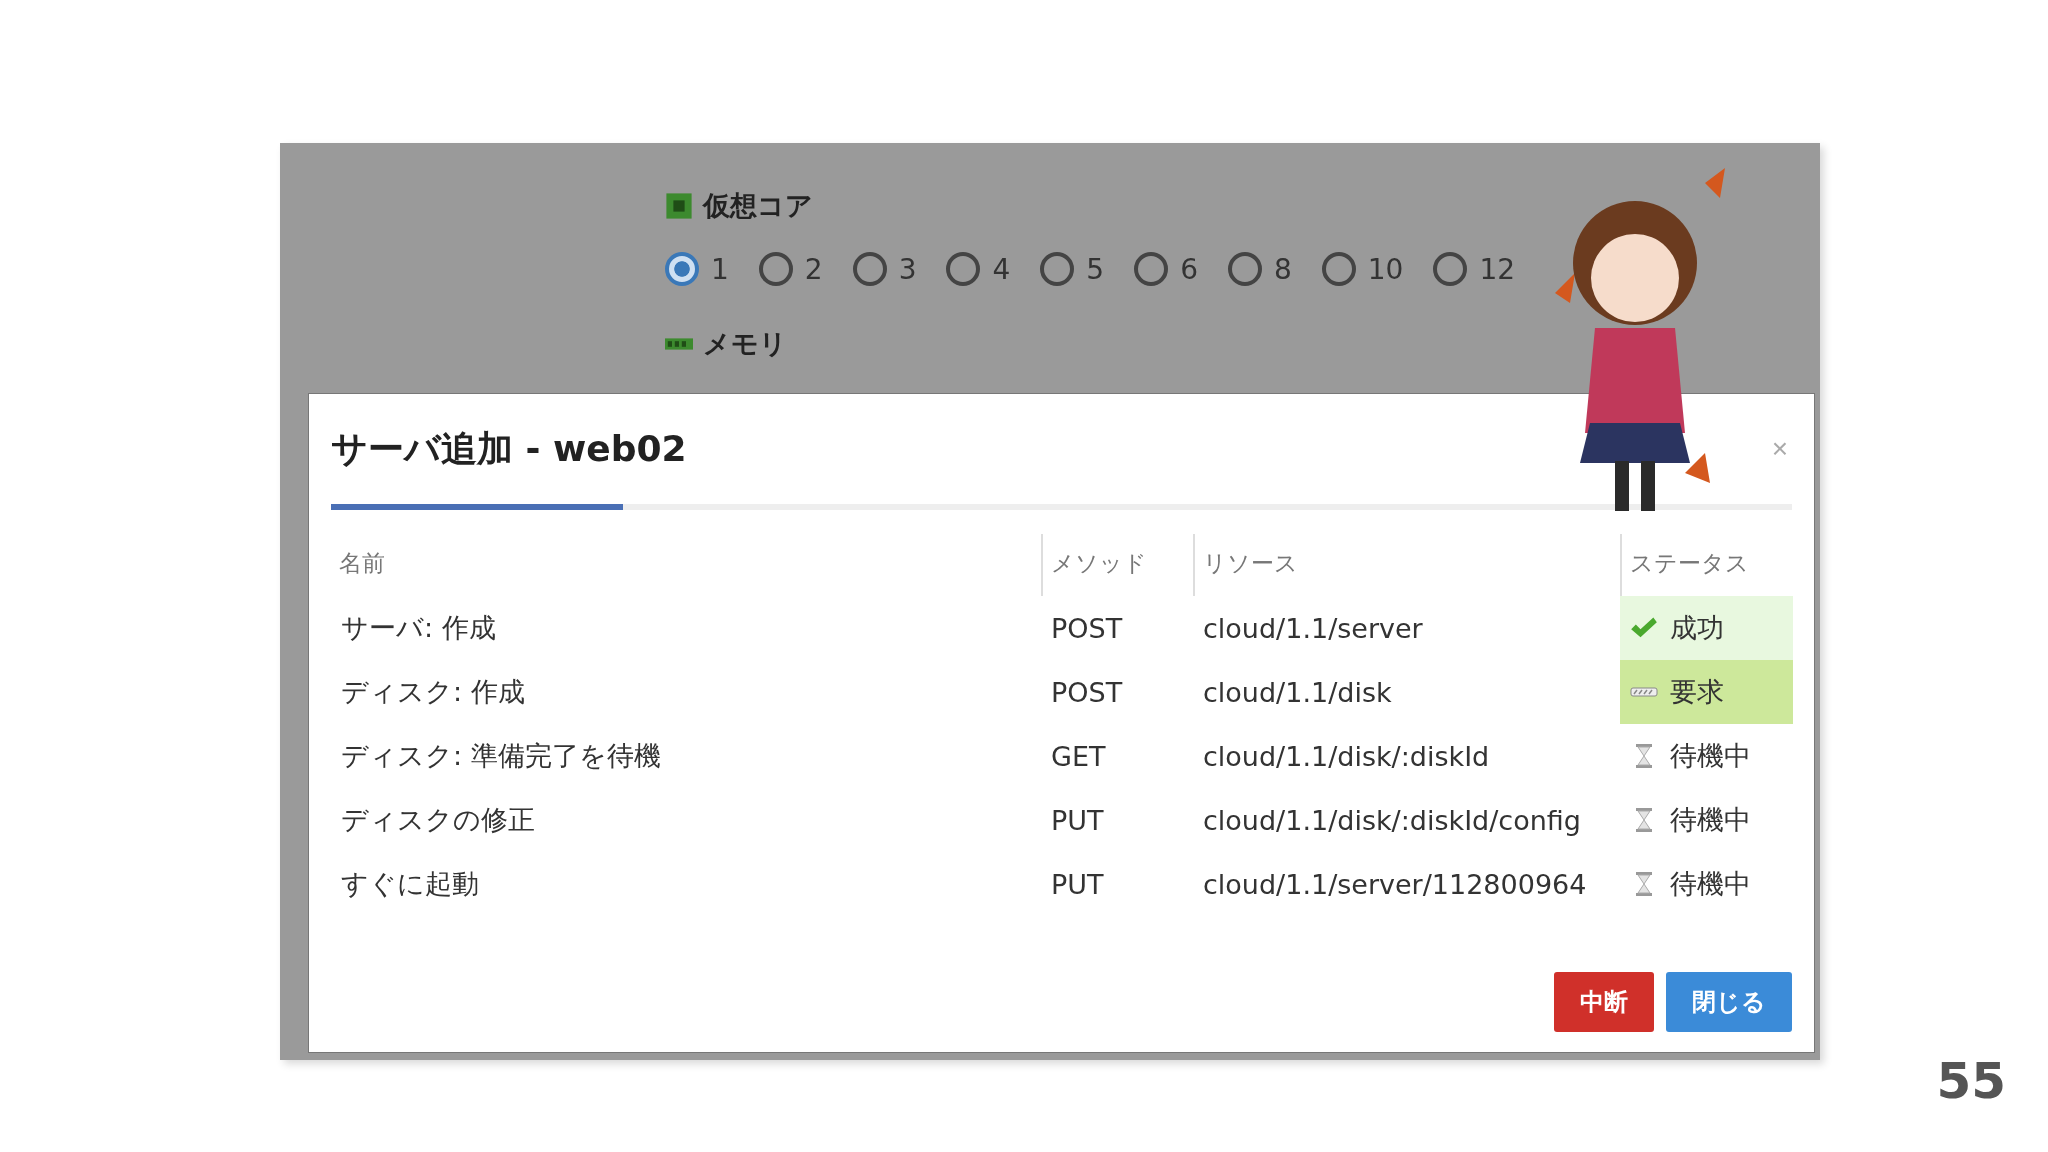 The image size is (2048, 1152). What do you see at coordinates (1385, 269) in the screenshot?
I see `radio-label: 10` at bounding box center [1385, 269].